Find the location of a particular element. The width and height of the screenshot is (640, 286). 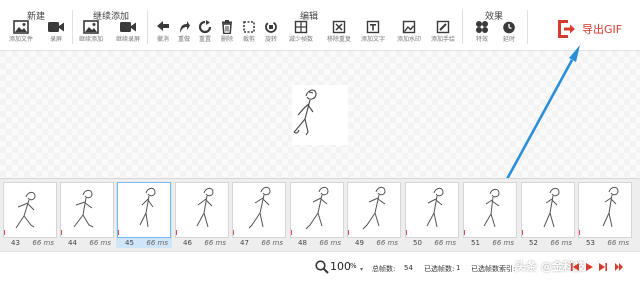

zoom-dropdown-icon: ▾ is located at coordinates (365, 271).